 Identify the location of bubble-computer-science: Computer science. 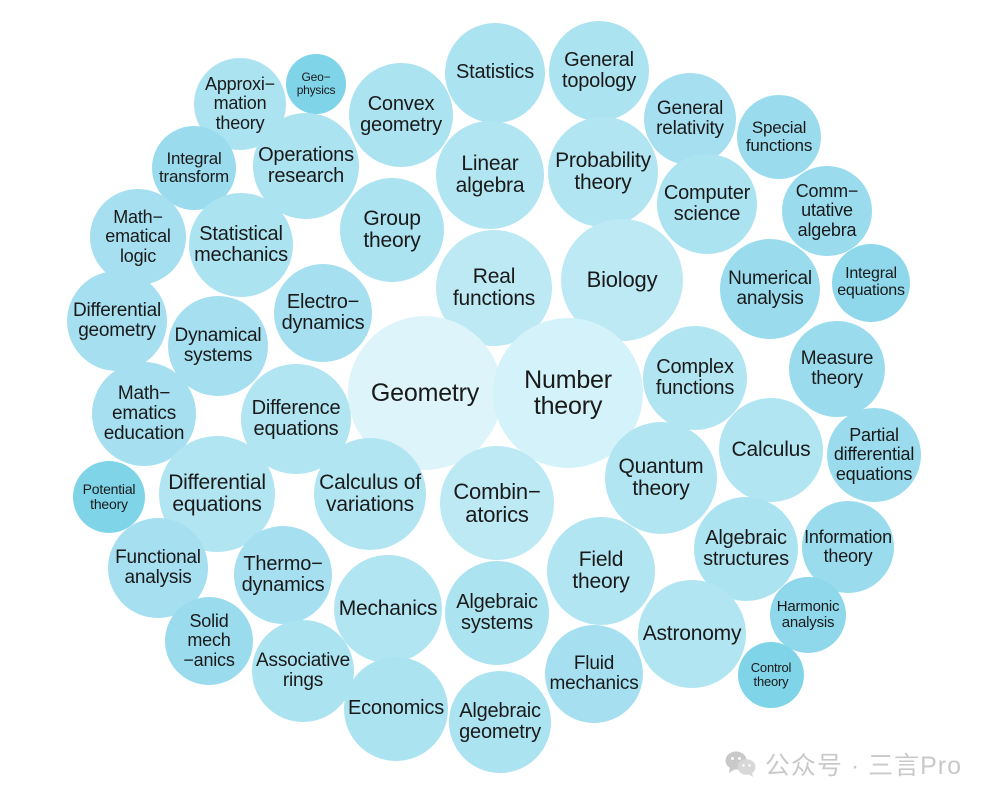
(707, 204).